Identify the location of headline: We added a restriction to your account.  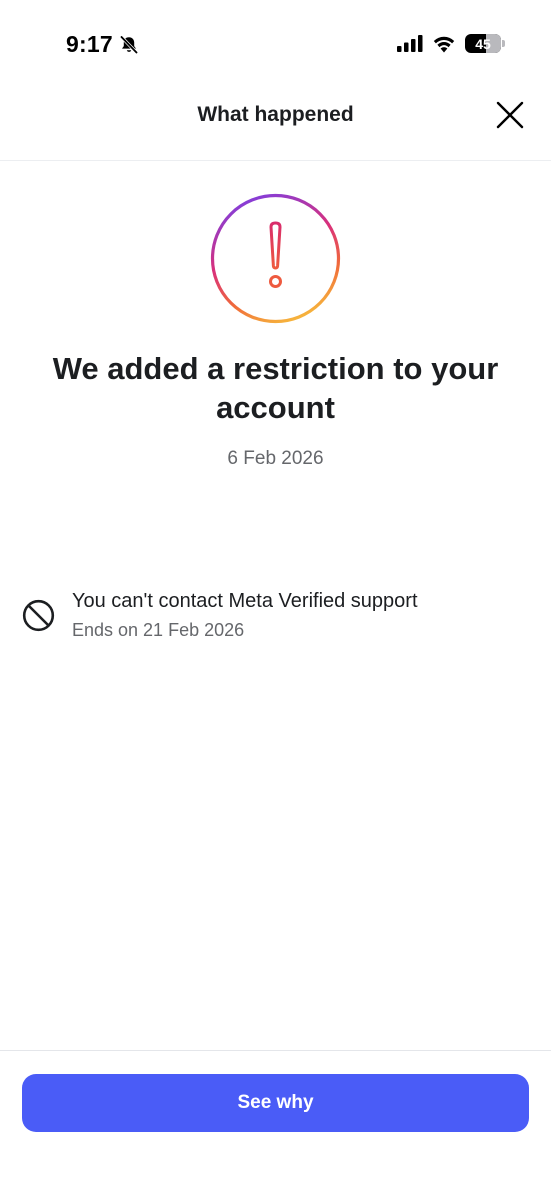
(275, 388).